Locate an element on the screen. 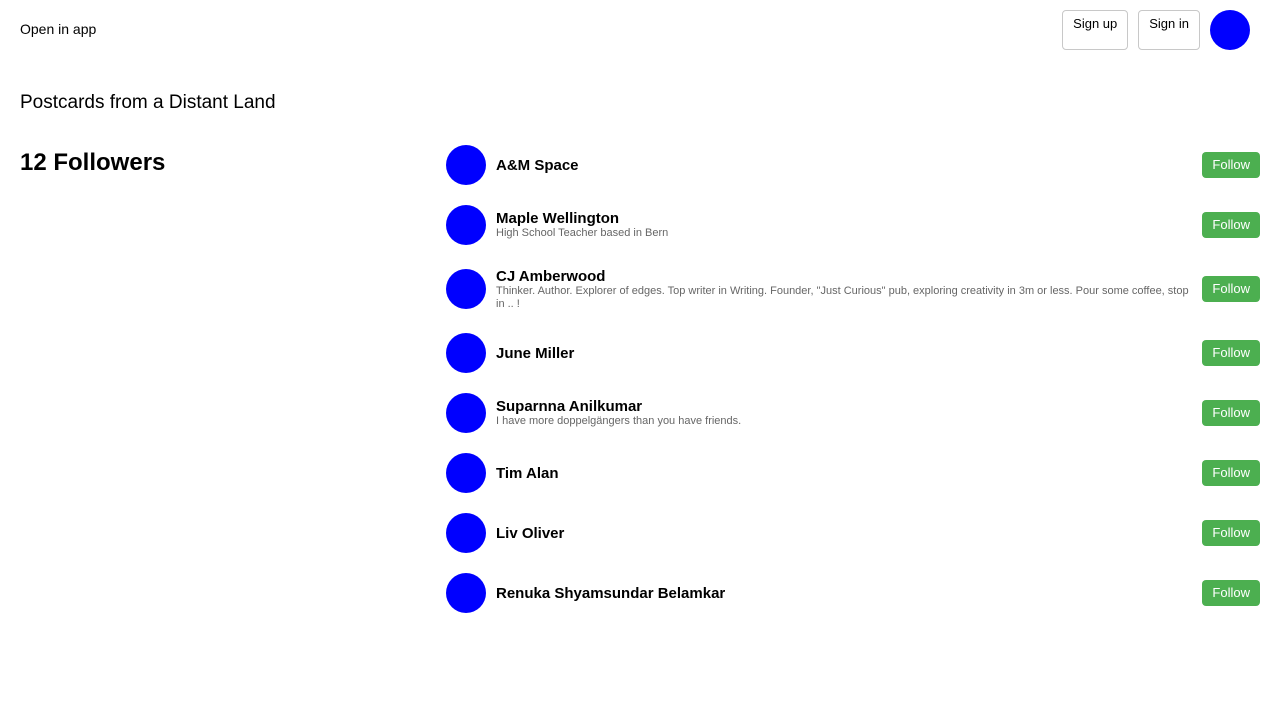 The image size is (1280, 720). follower-name: Liv Oliver is located at coordinates (848, 533).